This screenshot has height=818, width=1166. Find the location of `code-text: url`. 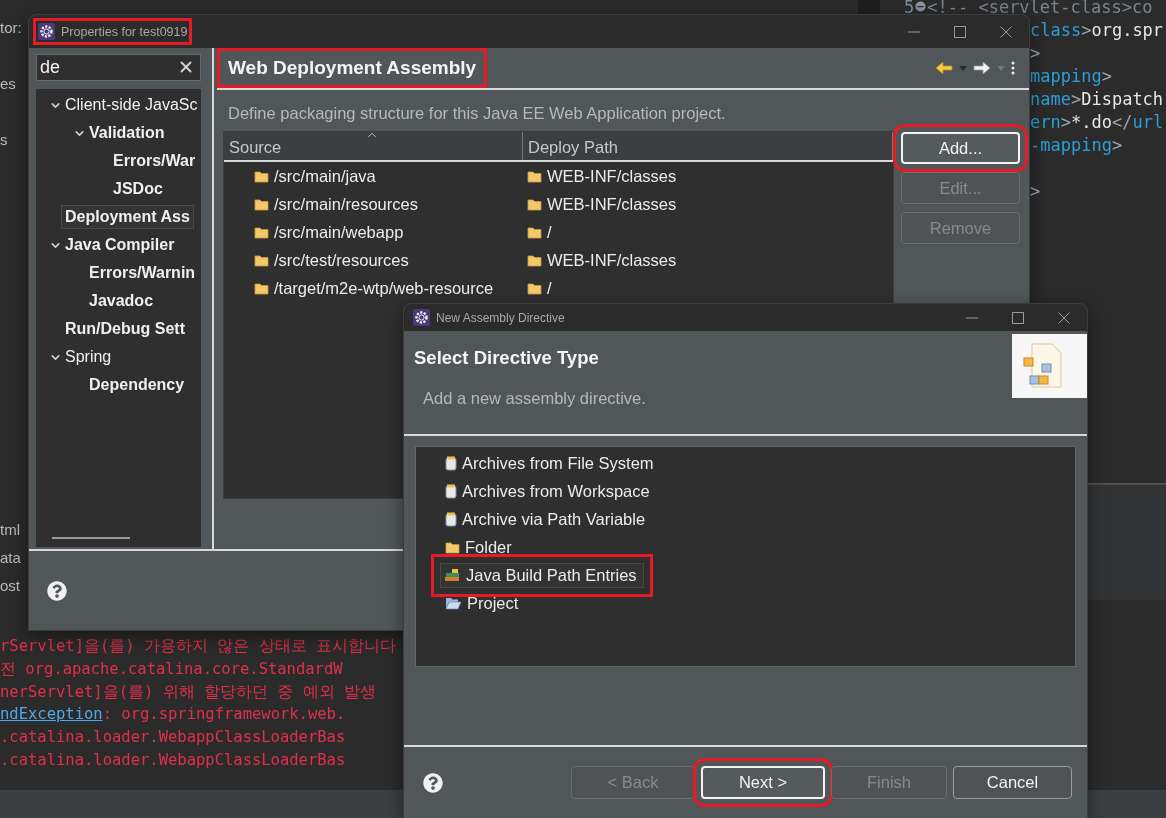

code-text: url is located at coordinates (1148, 121).